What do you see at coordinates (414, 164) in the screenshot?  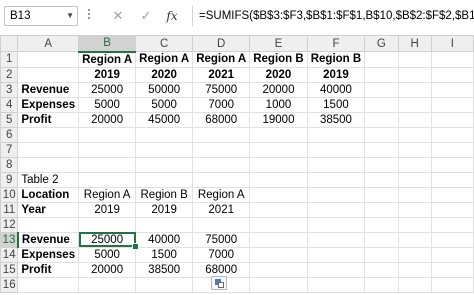 I see `cell-h8` at bounding box center [414, 164].